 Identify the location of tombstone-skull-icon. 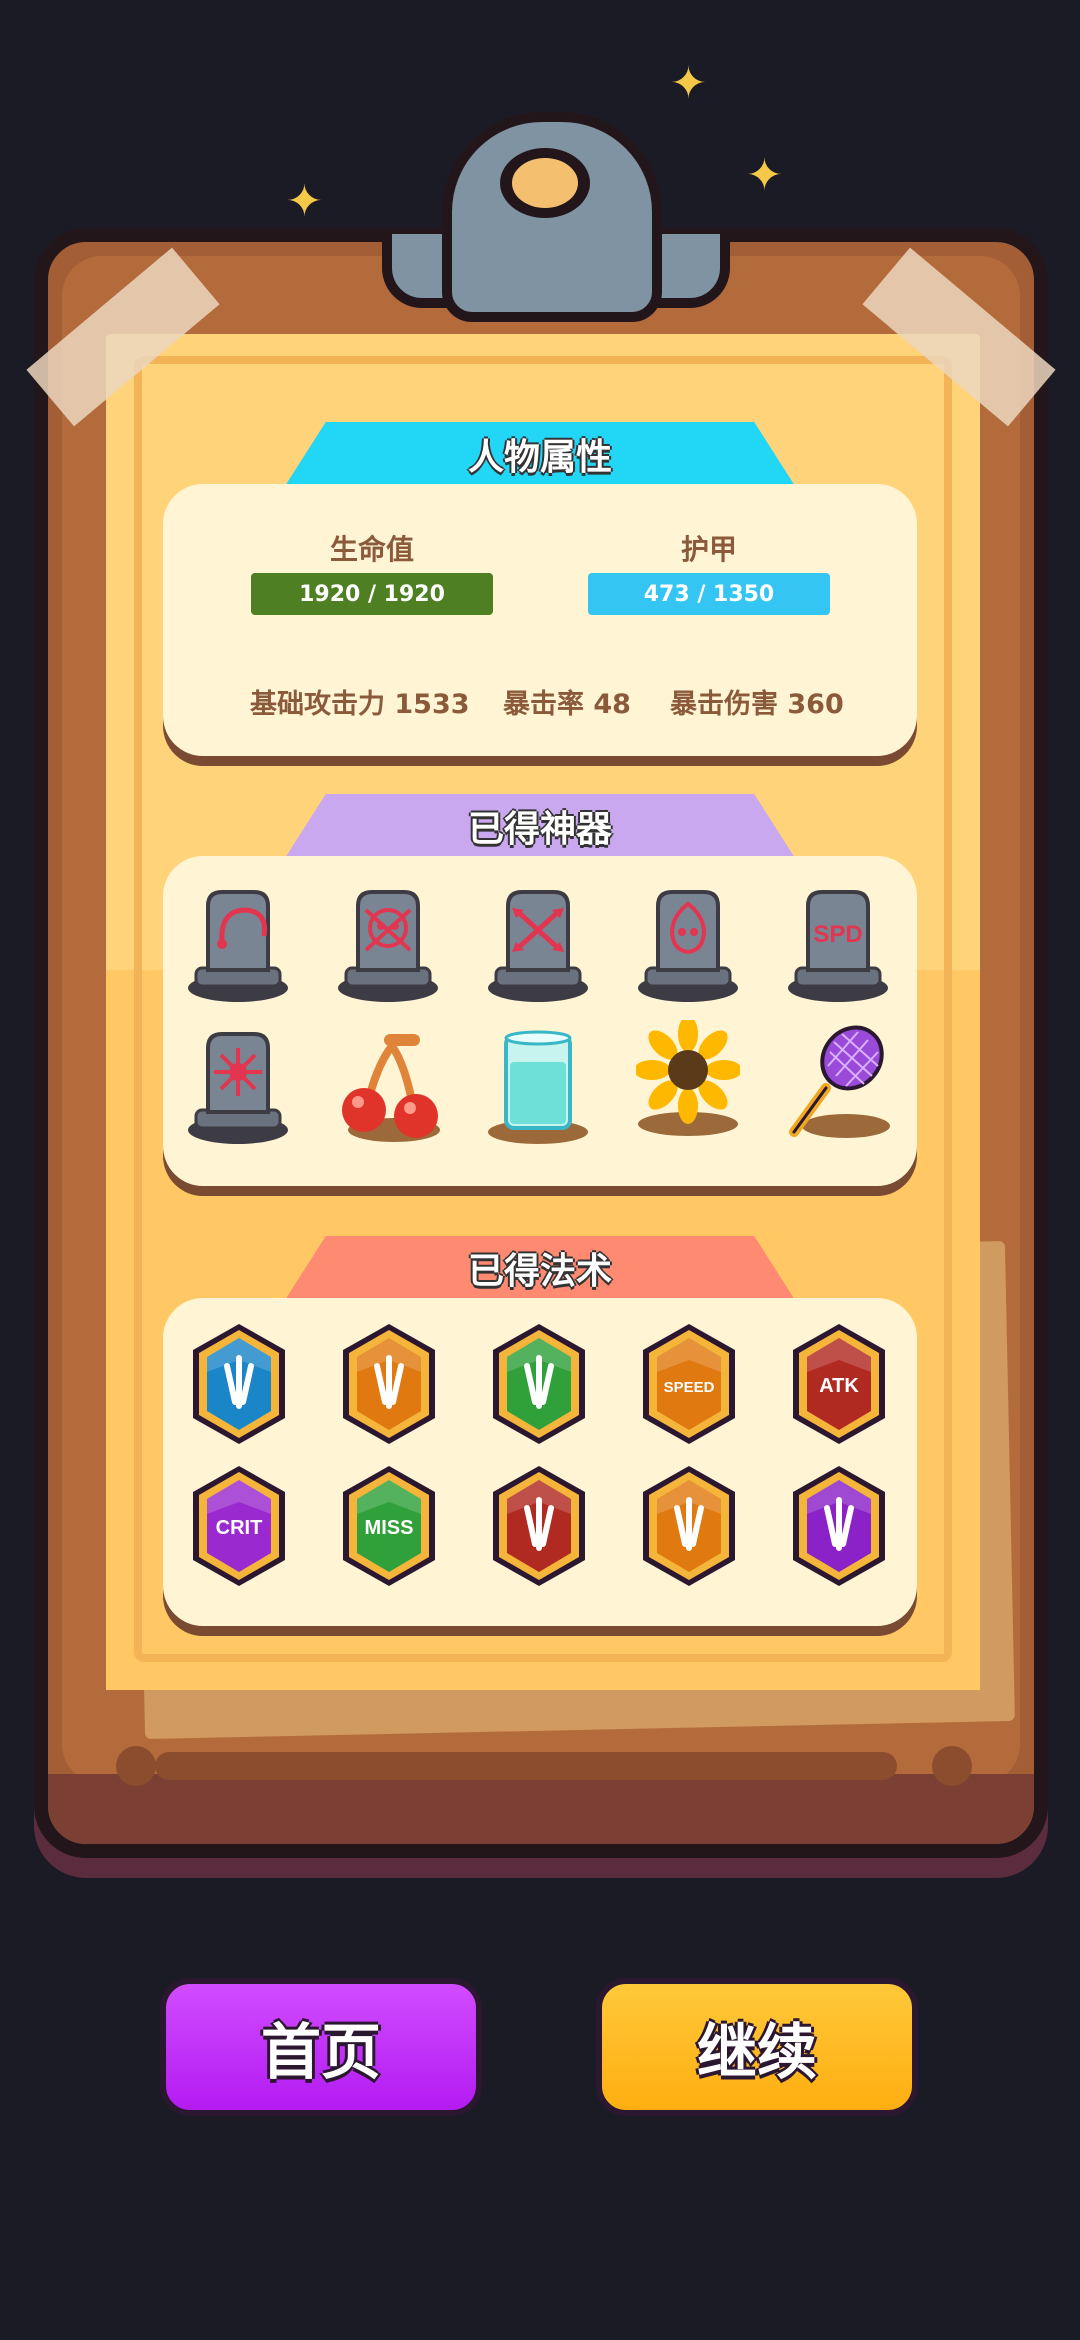
(388, 946).